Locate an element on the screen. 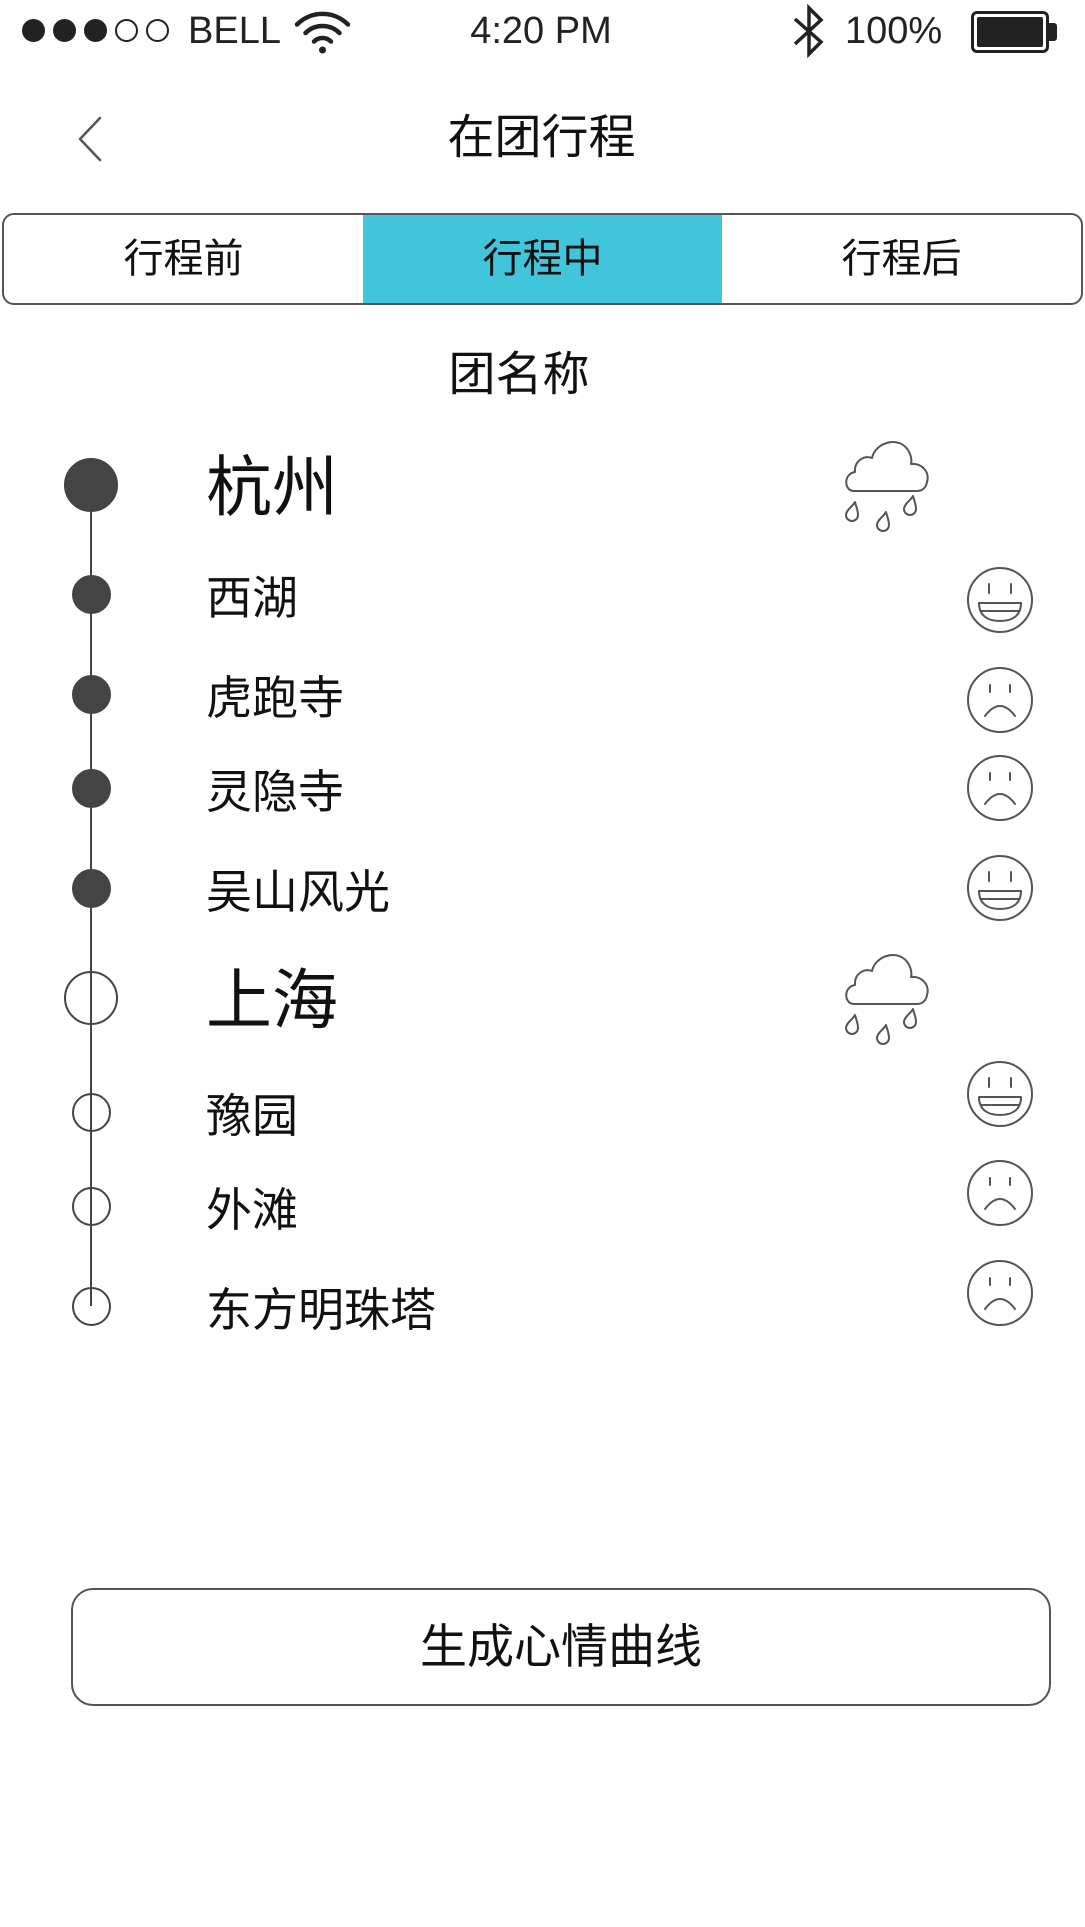 The image size is (1085, 1927). spot-name: 外滩 is located at coordinates (252, 1210).